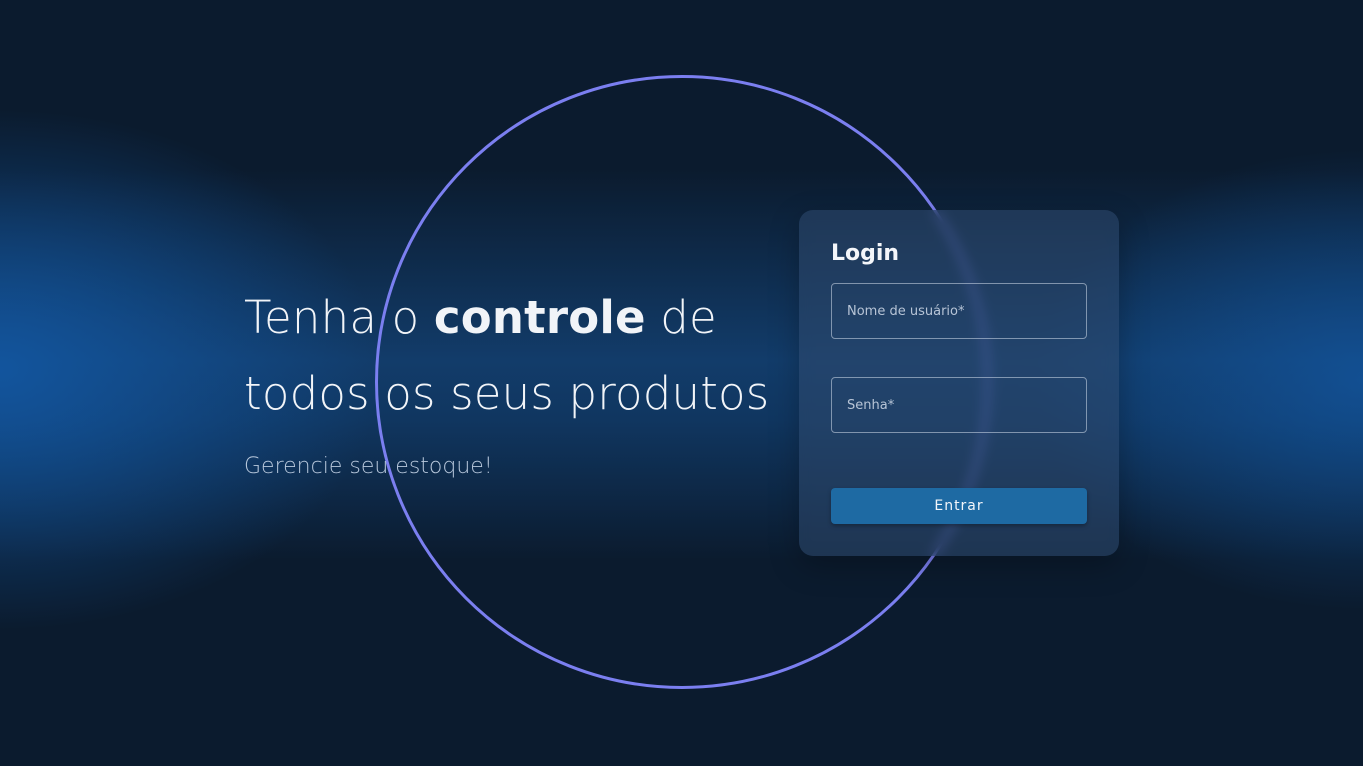 The image size is (1363, 766). I want to click on hero-headline-emphasis: controle, so click(539, 317).